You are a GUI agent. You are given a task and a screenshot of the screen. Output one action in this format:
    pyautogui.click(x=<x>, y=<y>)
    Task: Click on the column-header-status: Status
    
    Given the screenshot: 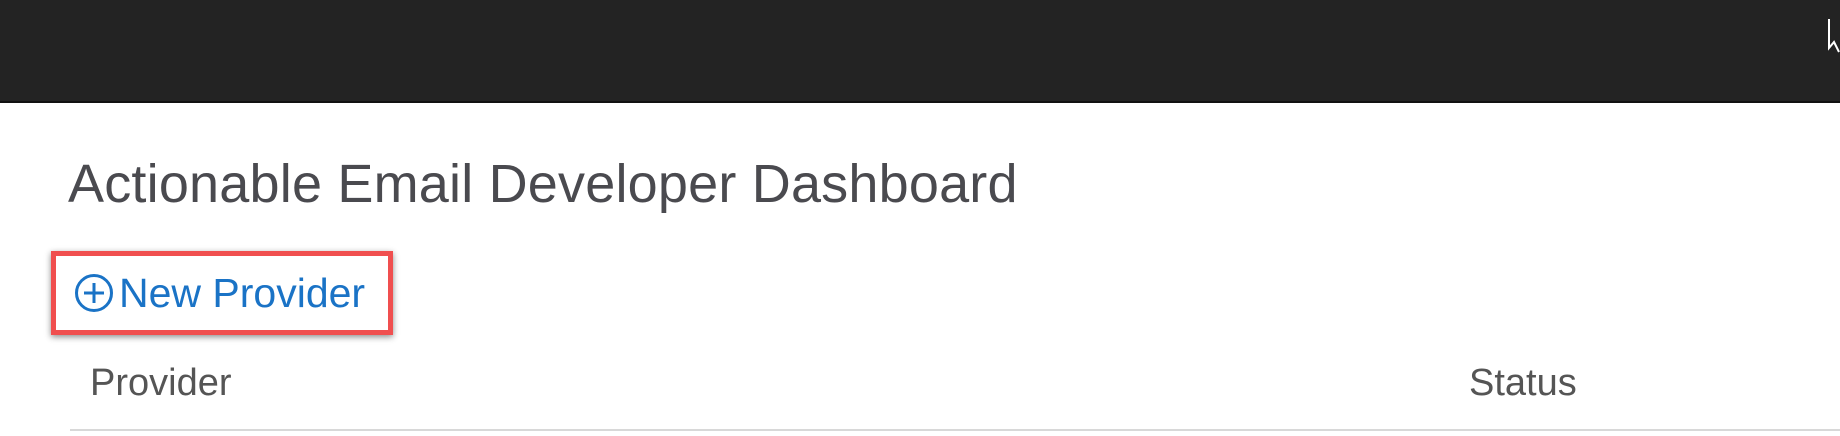 What is the action you would take?
    pyautogui.click(x=1523, y=383)
    